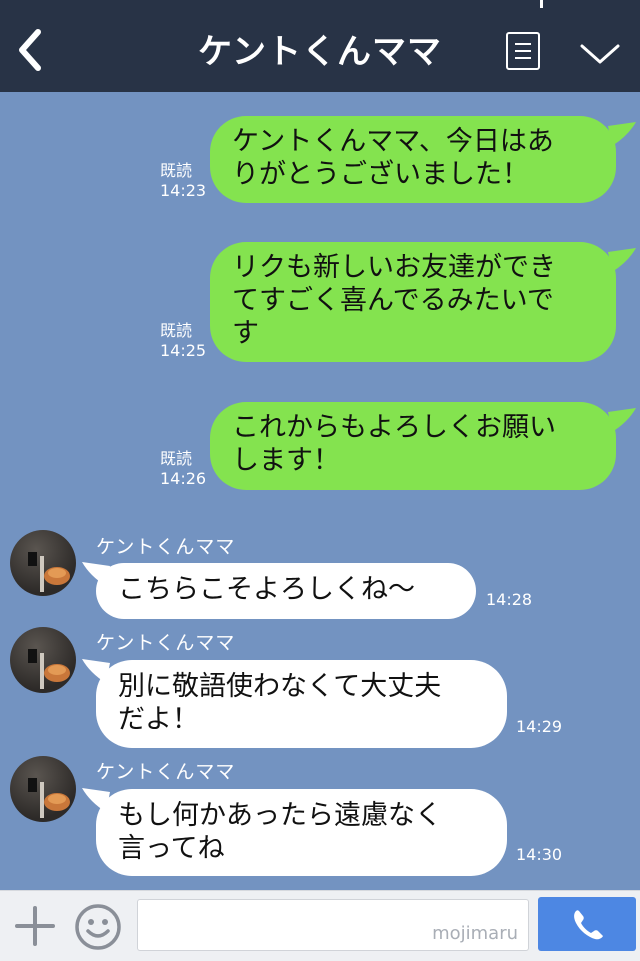 The height and width of the screenshot is (961, 640). Describe the element at coordinates (245, 333) in the screenshot. I see `message-line: す` at that location.